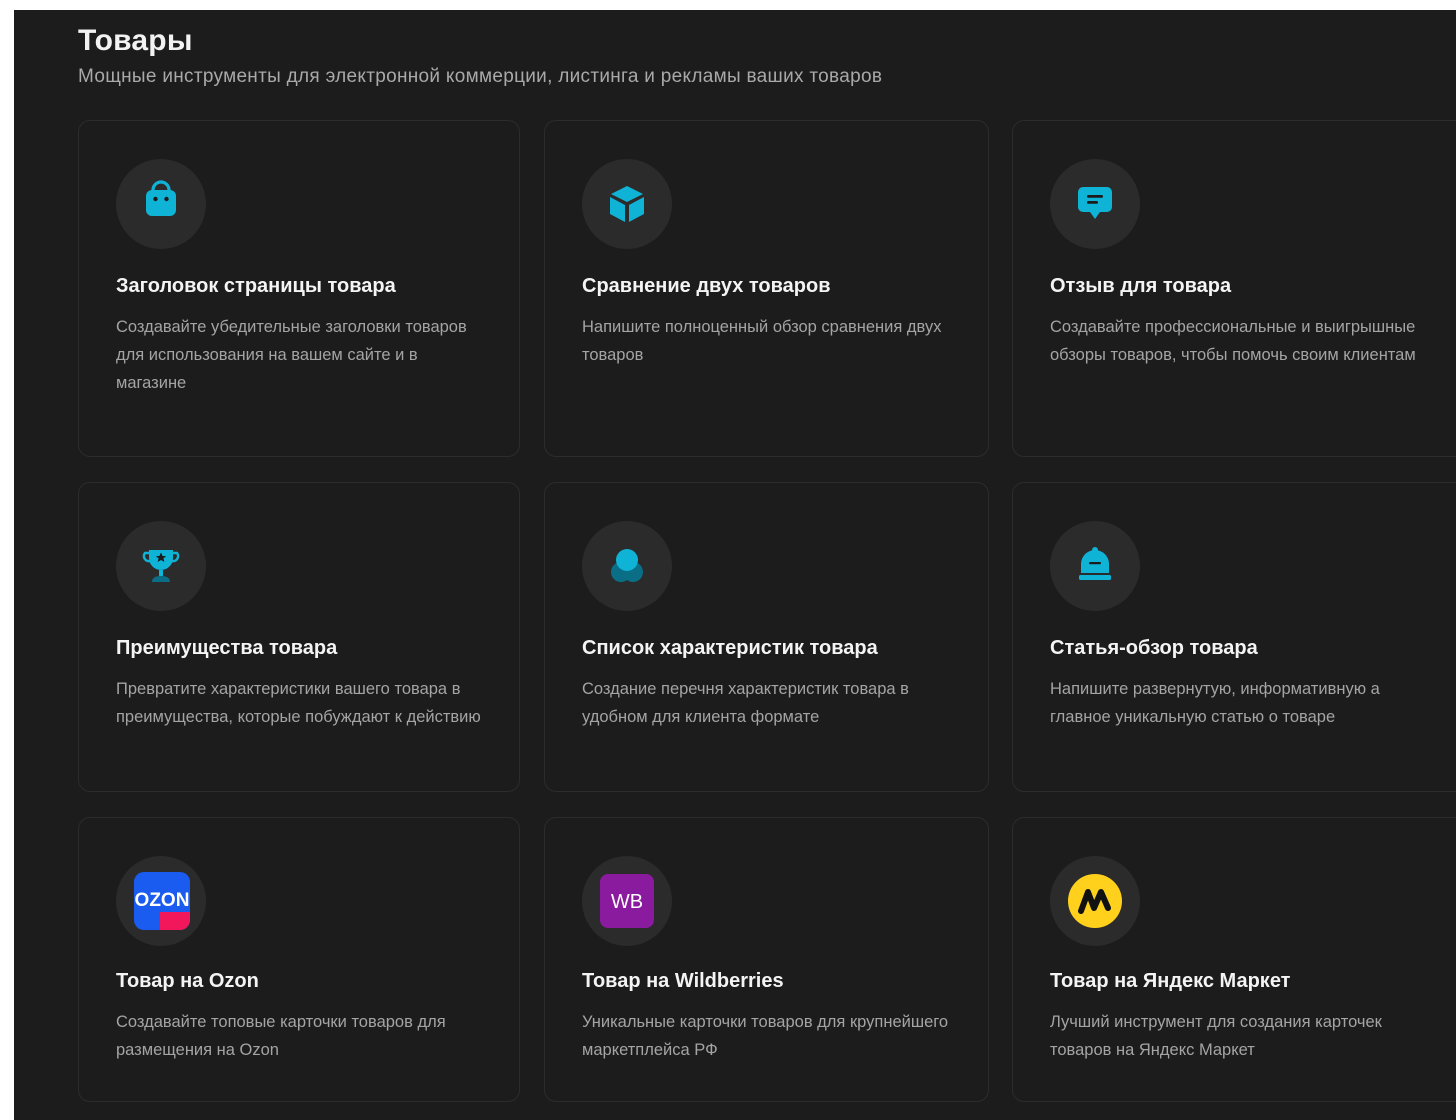  What do you see at coordinates (227, 648) in the screenshot?
I see `card-title: Преимущества товара` at bounding box center [227, 648].